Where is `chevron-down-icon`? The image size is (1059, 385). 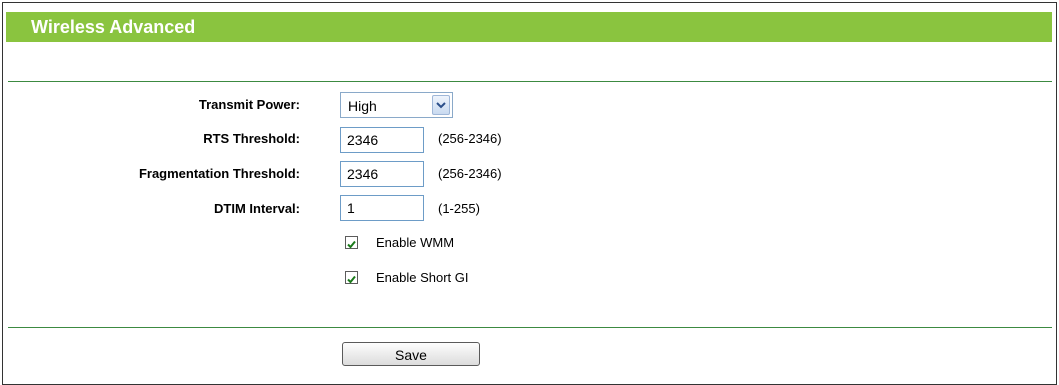 chevron-down-icon is located at coordinates (441, 105).